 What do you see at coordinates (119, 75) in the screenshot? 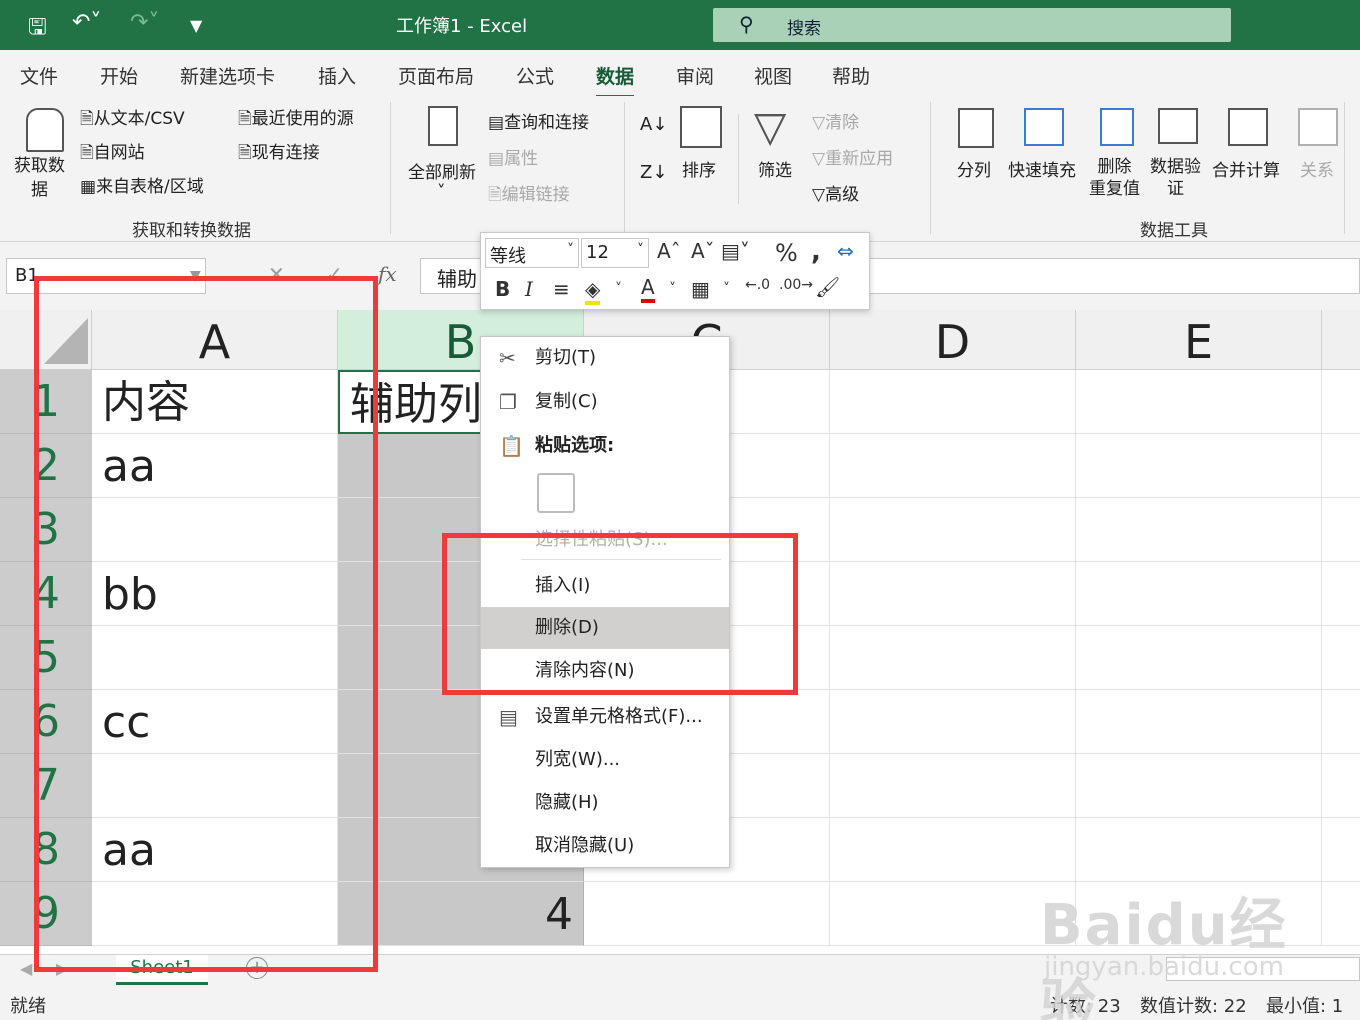
I see `tab-home: 开始` at bounding box center [119, 75].